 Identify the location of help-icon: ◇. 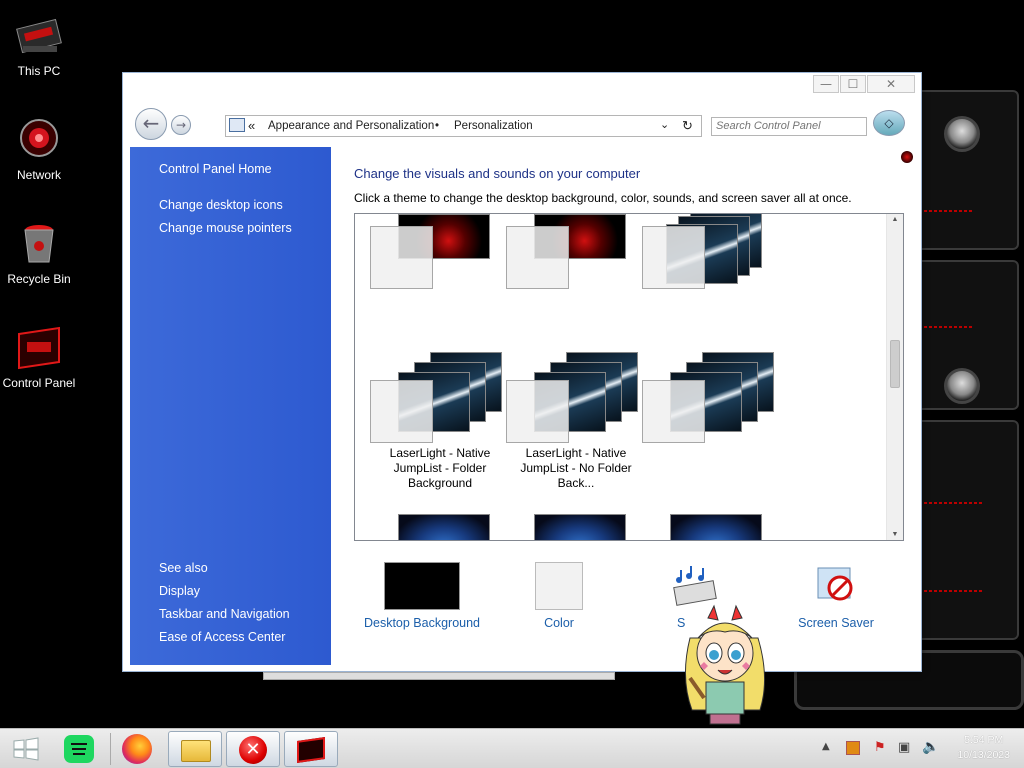
(889, 123).